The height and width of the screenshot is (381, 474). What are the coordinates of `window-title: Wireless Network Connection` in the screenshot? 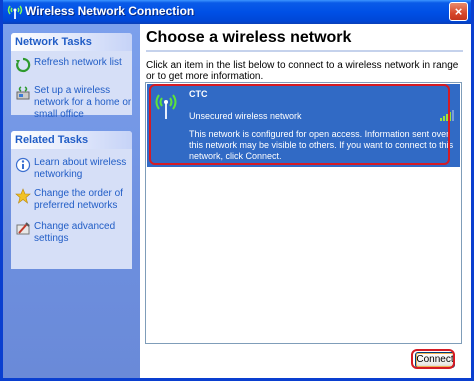 It's located at (110, 11).